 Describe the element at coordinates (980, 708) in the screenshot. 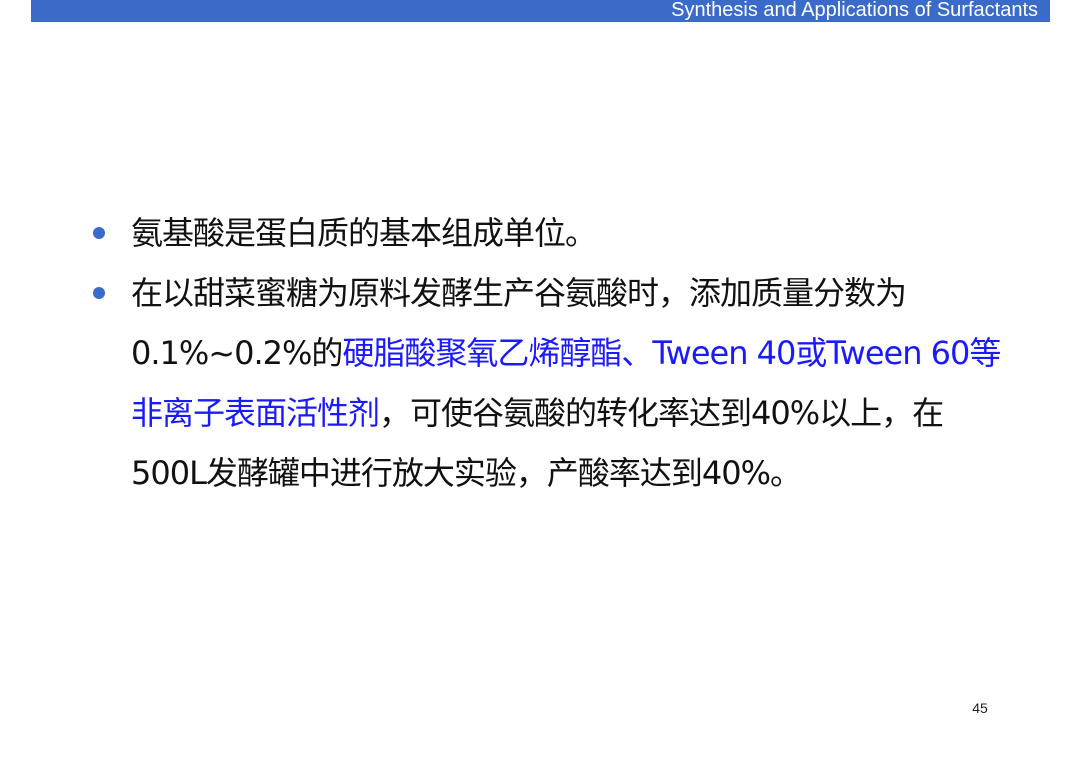

I see `page-number: 45` at that location.